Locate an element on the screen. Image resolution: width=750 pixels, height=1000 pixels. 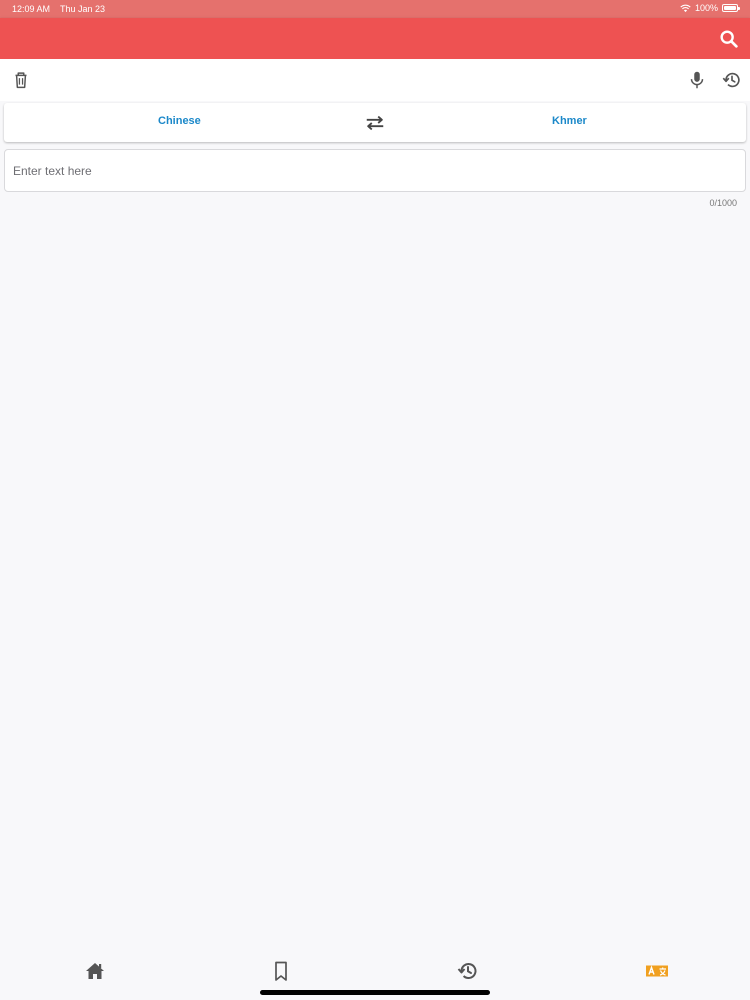
status-indicators: 100% is located at coordinates (710, 8).